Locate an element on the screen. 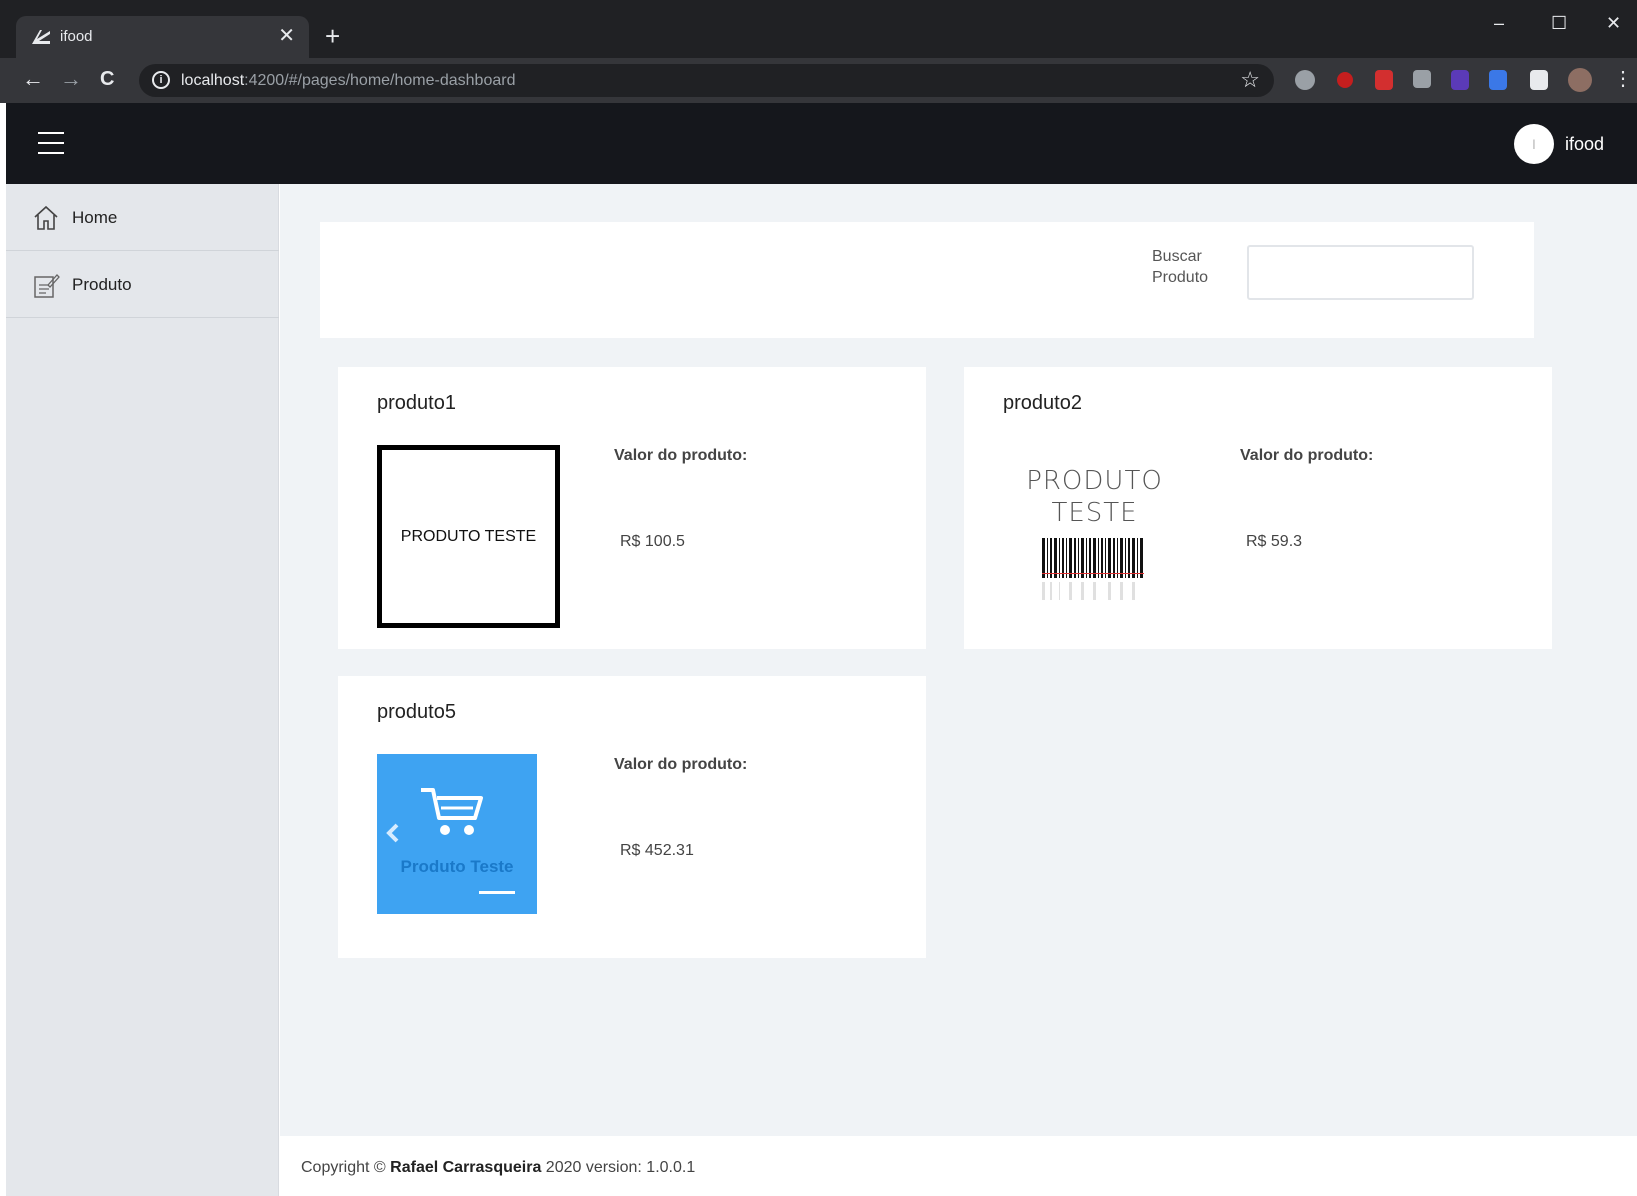  ifood-favicon-icon is located at coordinates (41, 37).